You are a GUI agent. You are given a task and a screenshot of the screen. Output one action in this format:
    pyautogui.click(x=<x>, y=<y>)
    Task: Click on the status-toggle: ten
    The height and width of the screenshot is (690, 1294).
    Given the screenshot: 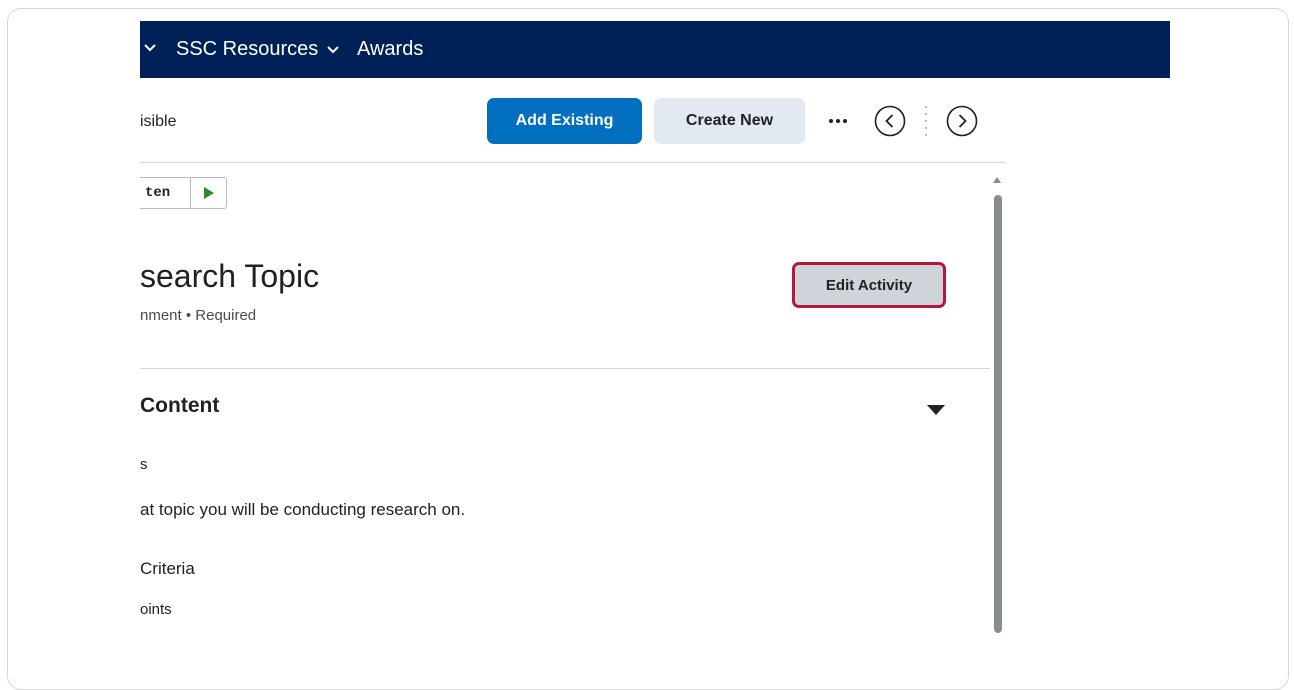 What is the action you would take?
    pyautogui.click(x=183, y=193)
    